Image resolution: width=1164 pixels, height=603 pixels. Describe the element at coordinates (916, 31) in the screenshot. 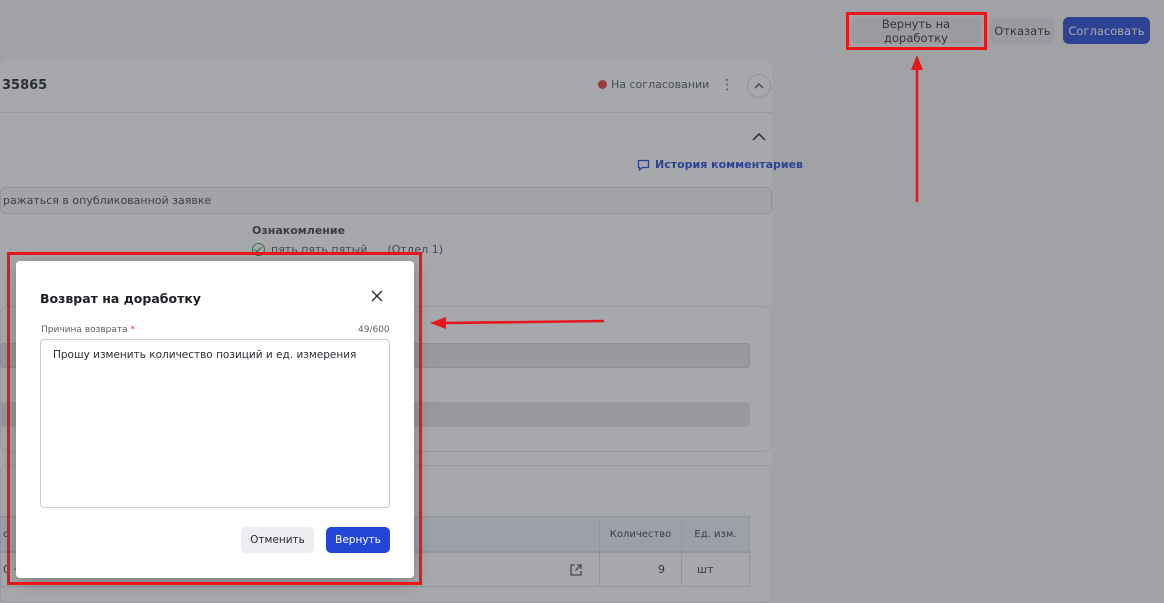

I see `highlight-box-toolbar` at that location.